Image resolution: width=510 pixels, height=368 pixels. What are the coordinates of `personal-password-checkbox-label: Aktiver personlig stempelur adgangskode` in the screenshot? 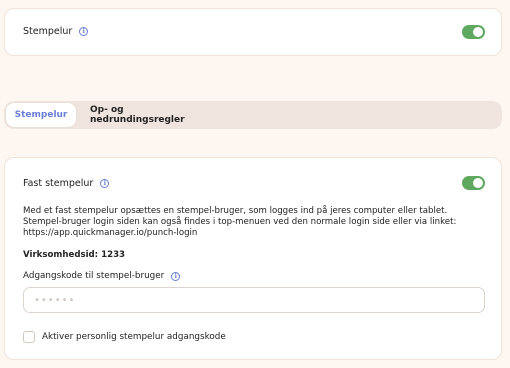 It's located at (134, 337).